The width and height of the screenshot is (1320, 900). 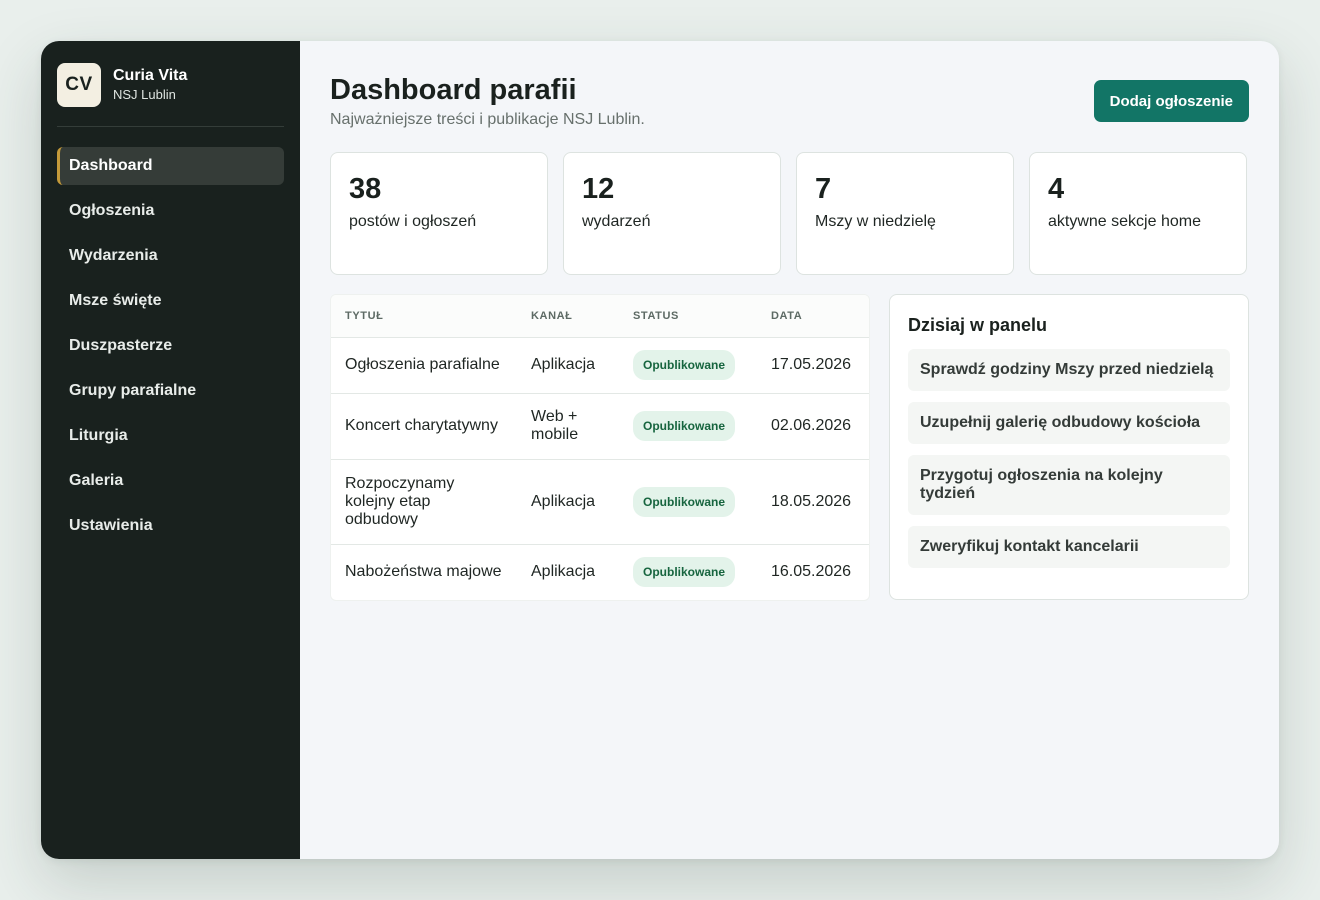 What do you see at coordinates (813, 426) in the screenshot?
I see `row-date: 02.06.2026` at bounding box center [813, 426].